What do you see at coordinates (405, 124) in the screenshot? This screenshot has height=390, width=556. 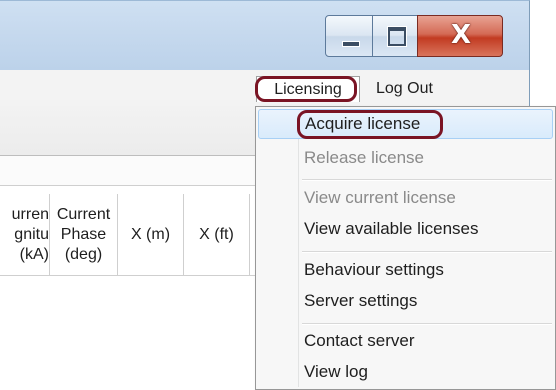 I see `menu-item-acquire-license: Acquire license` at bounding box center [405, 124].